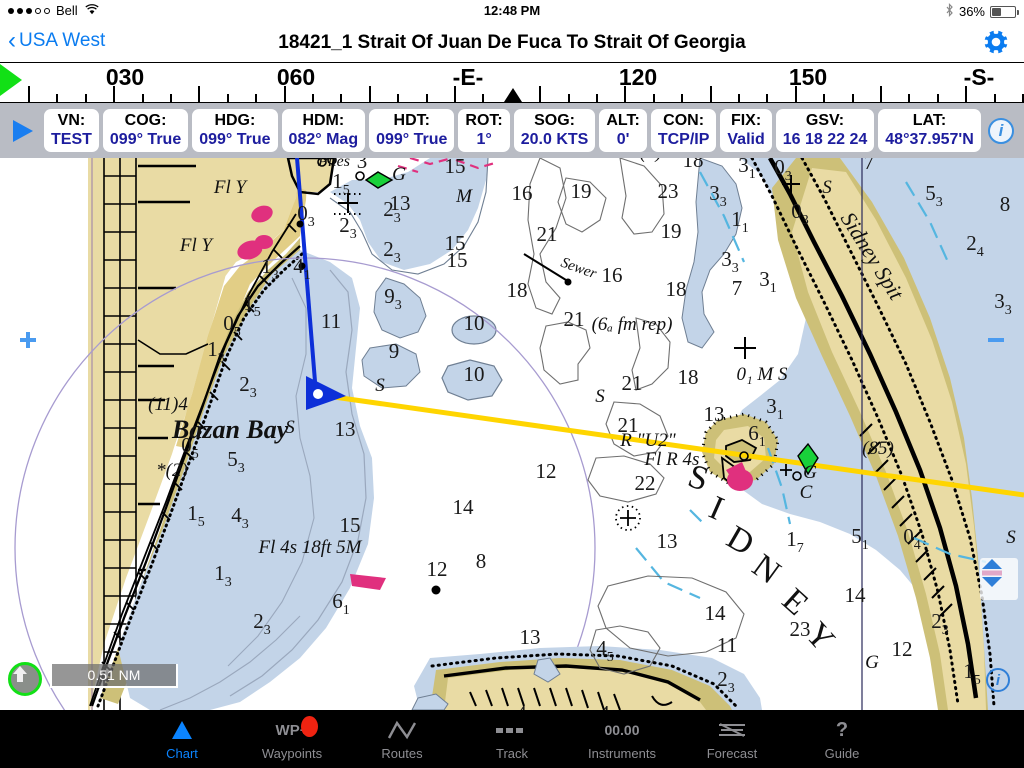 This screenshot has width=1024, height=768. I want to click on chart-info-button: i, so click(998, 680).